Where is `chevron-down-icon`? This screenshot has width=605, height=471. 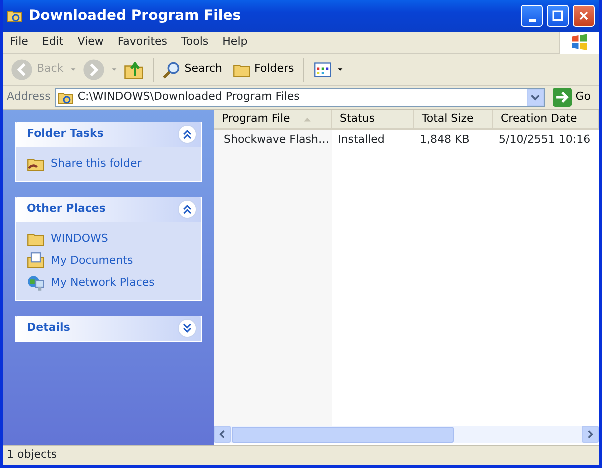
chevron-down-icon is located at coordinates (187, 328).